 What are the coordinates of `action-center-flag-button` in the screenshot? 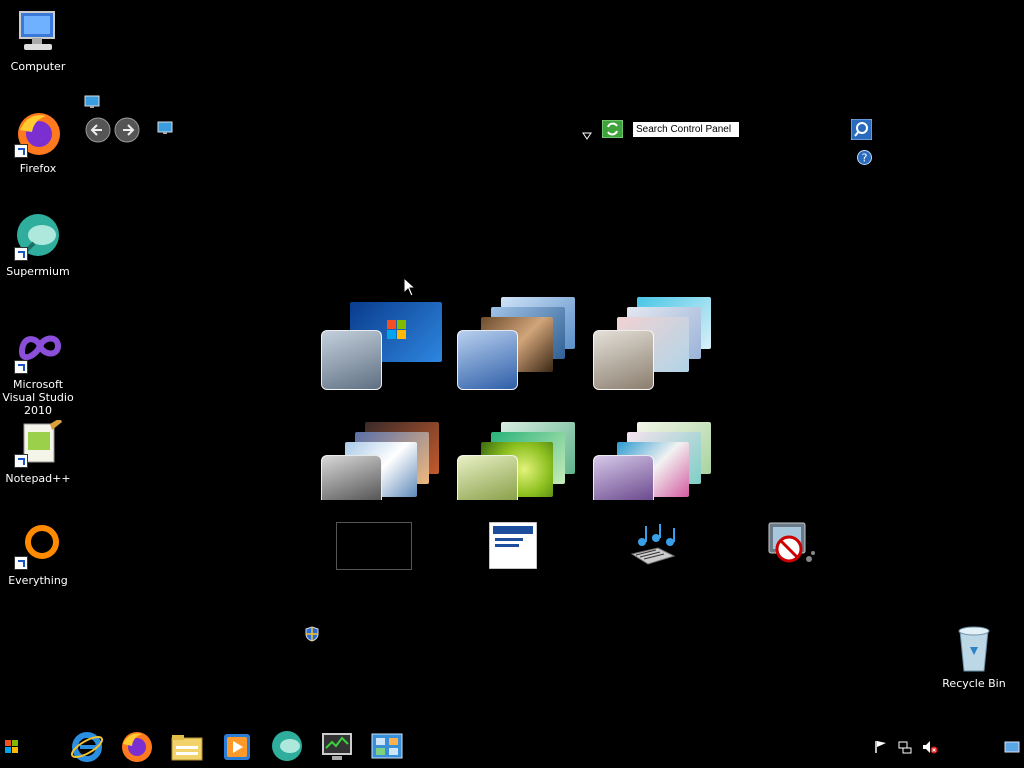 It's located at (881, 746).